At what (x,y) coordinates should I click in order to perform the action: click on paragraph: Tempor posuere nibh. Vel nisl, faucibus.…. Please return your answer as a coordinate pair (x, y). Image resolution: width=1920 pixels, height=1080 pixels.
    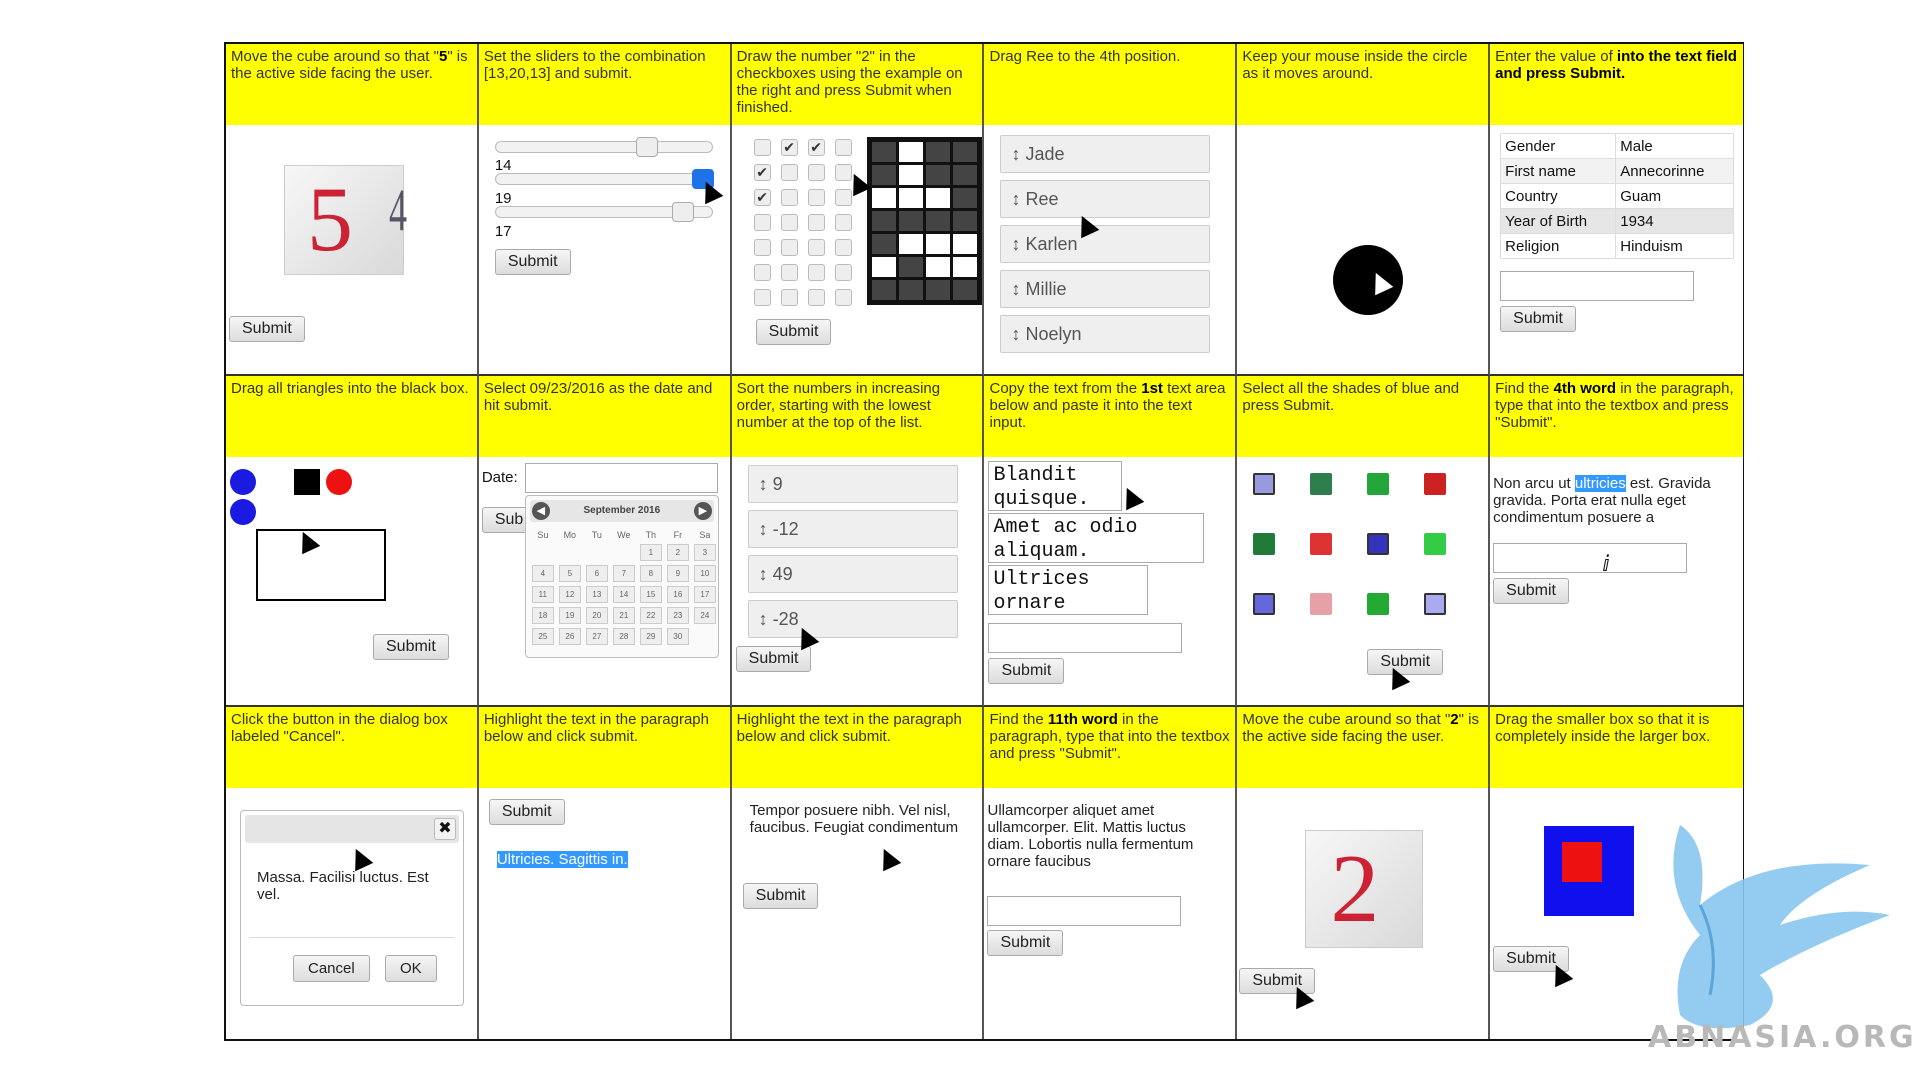
    Looking at the image, I should click on (863, 819).